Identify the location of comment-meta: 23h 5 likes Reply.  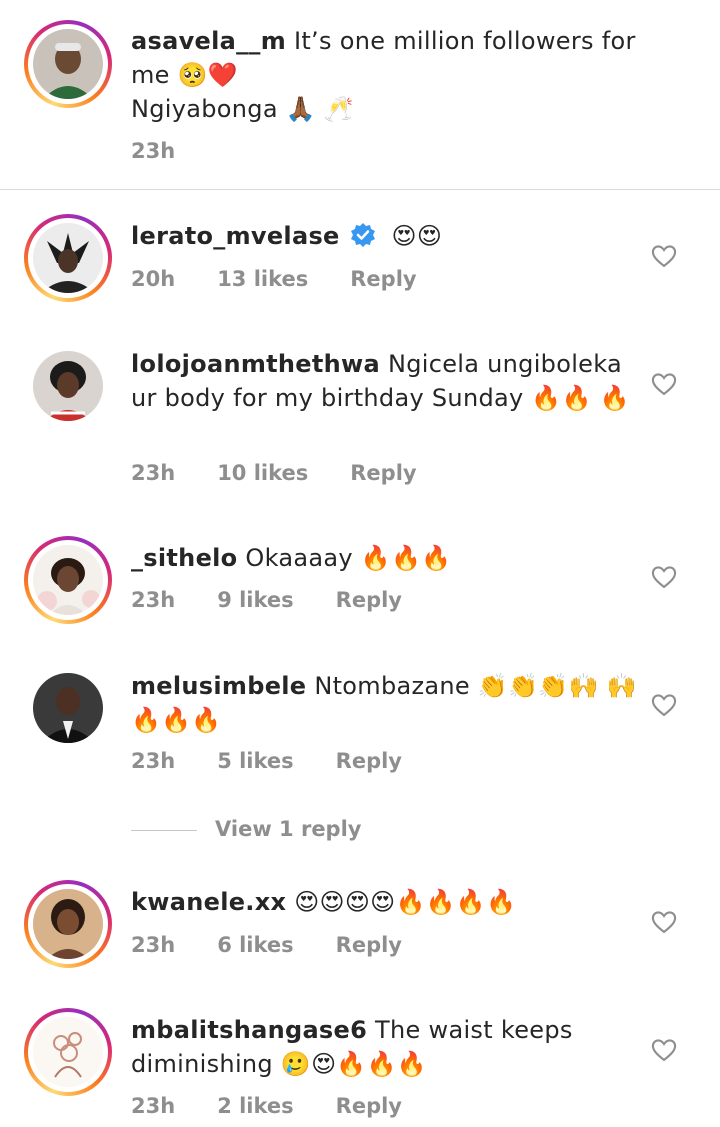
(266, 761).